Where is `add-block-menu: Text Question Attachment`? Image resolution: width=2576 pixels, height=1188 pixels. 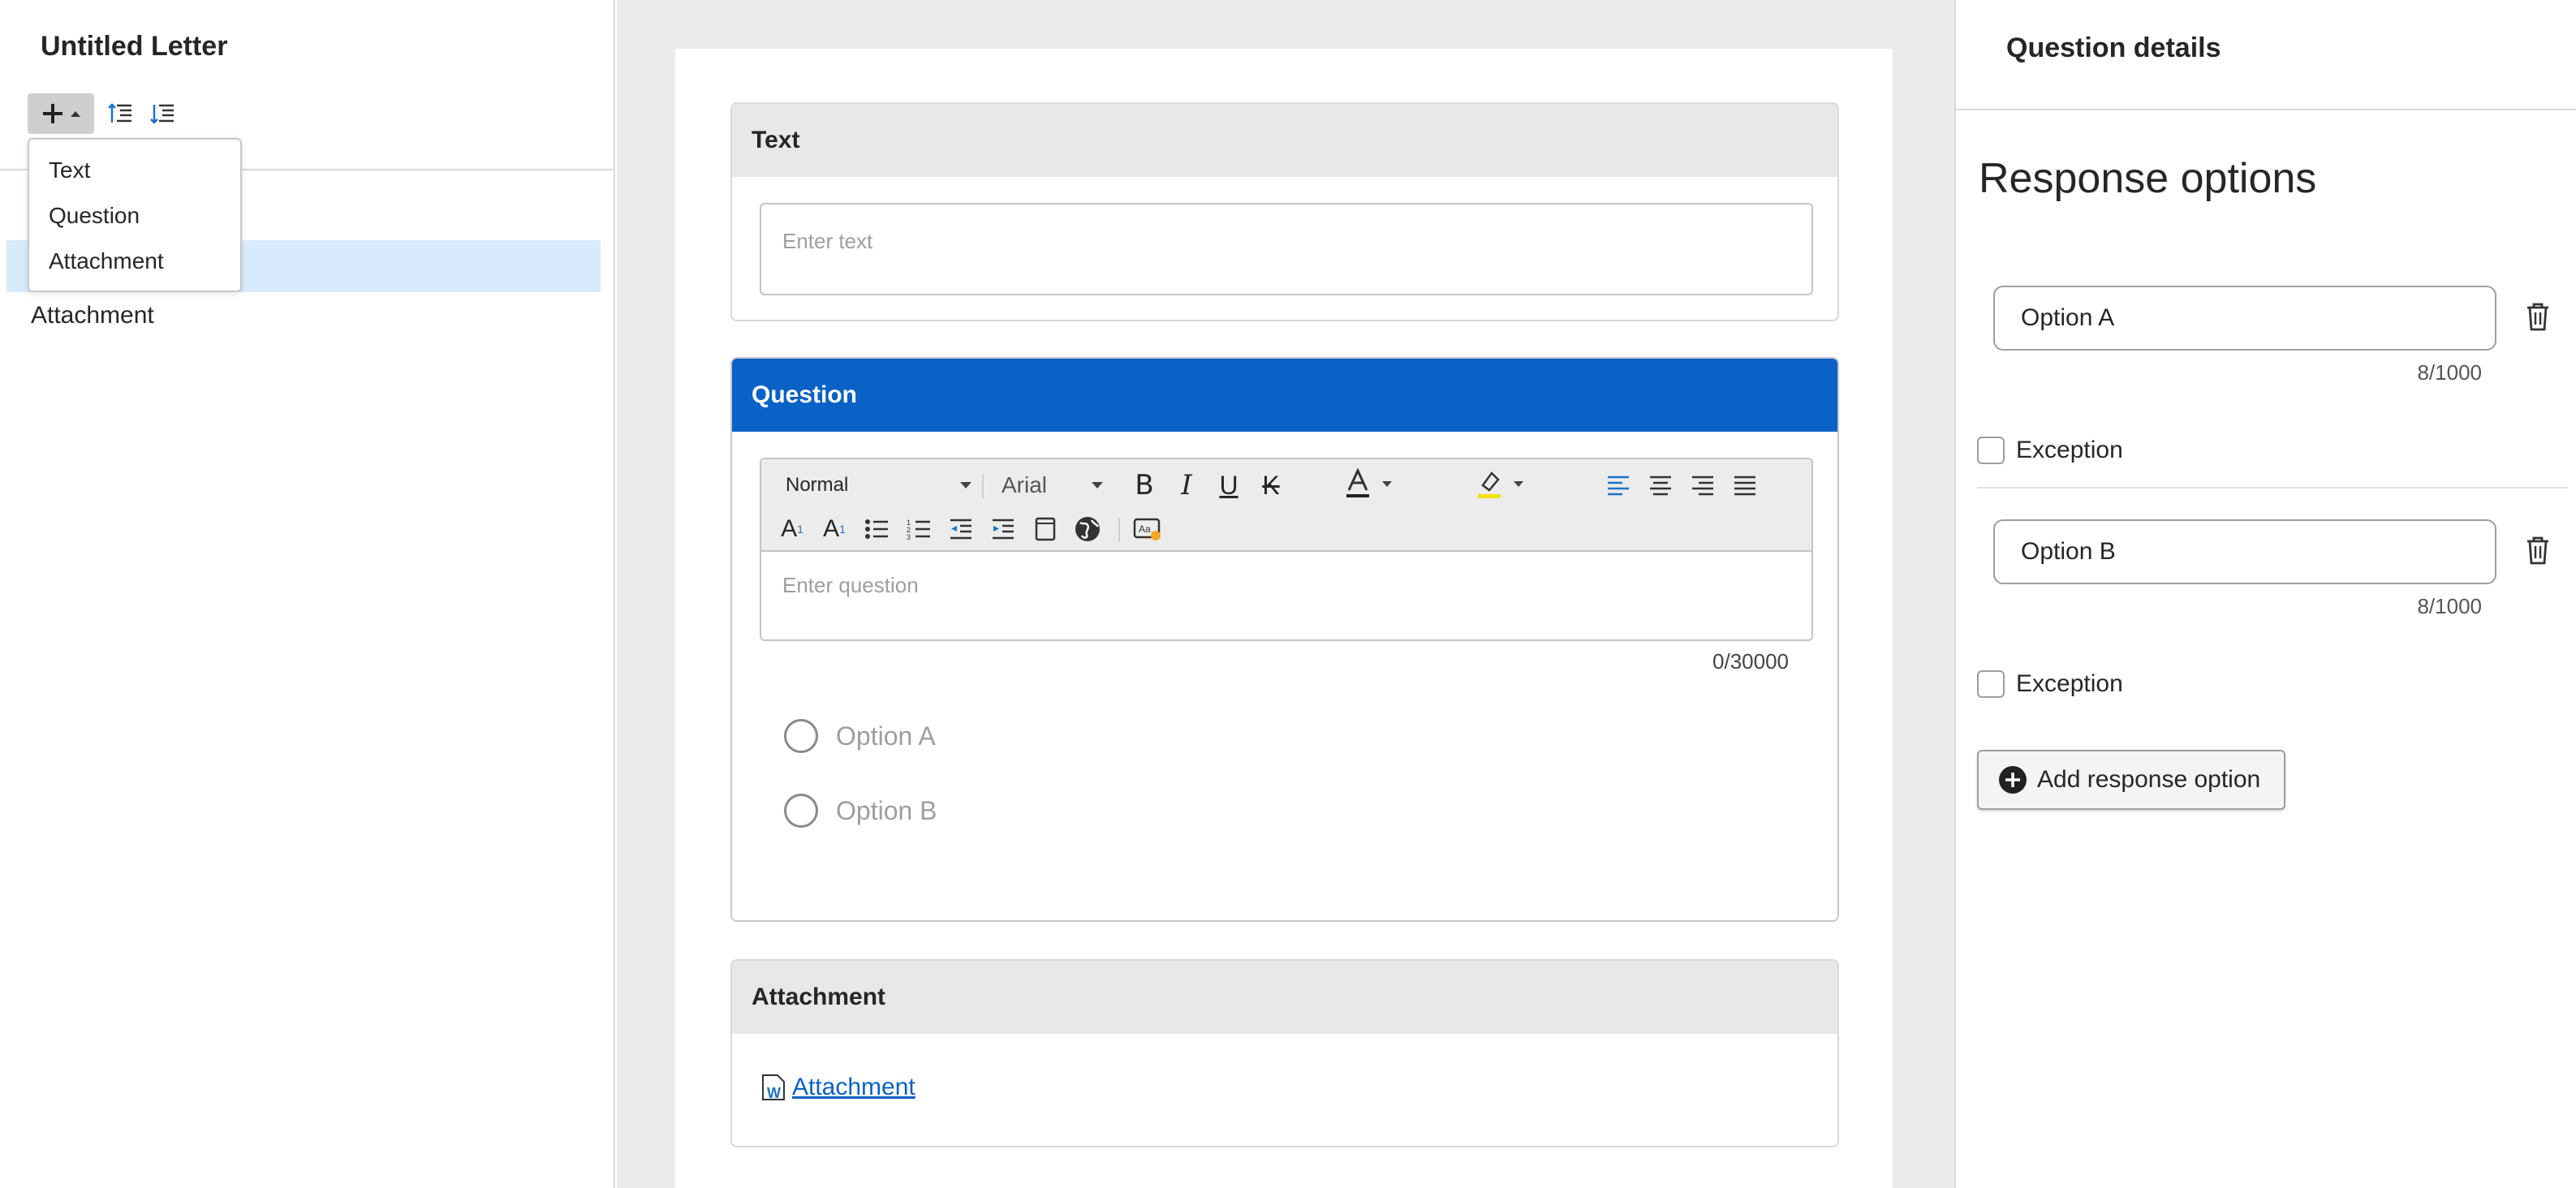 add-block-menu: Text Question Attachment is located at coordinates (135, 215).